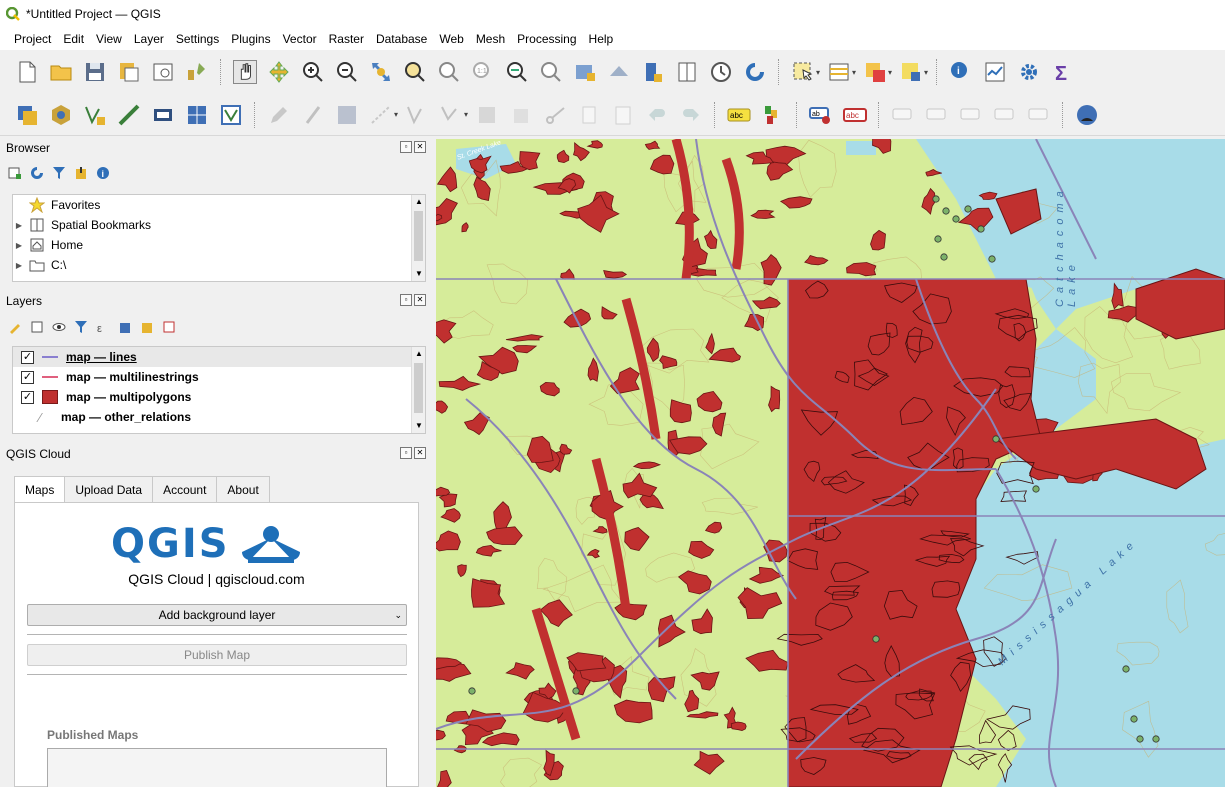 The width and height of the screenshot is (1225, 787). I want to click on zoom-out-icon, so click(347, 72).